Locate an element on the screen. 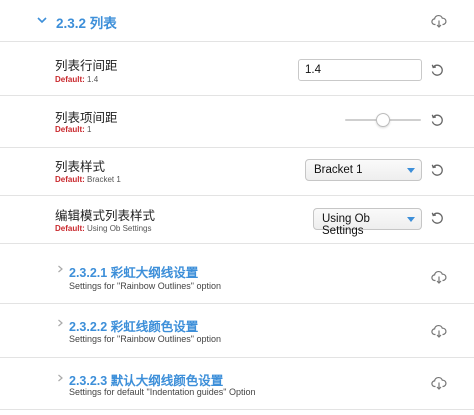 This screenshot has width=474, height=415. setting-default: Default: Using Ob Settings is located at coordinates (103, 228).